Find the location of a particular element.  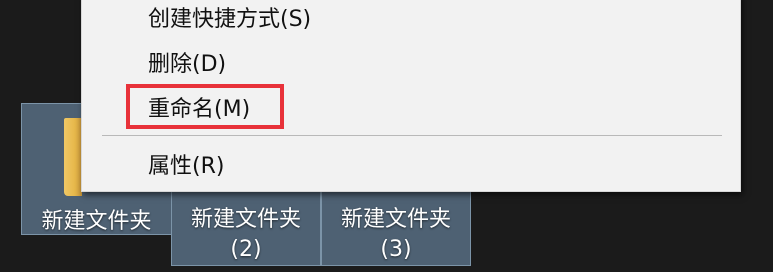

desktop-folder-label: 新建文件夹 is located at coordinates (96, 221).